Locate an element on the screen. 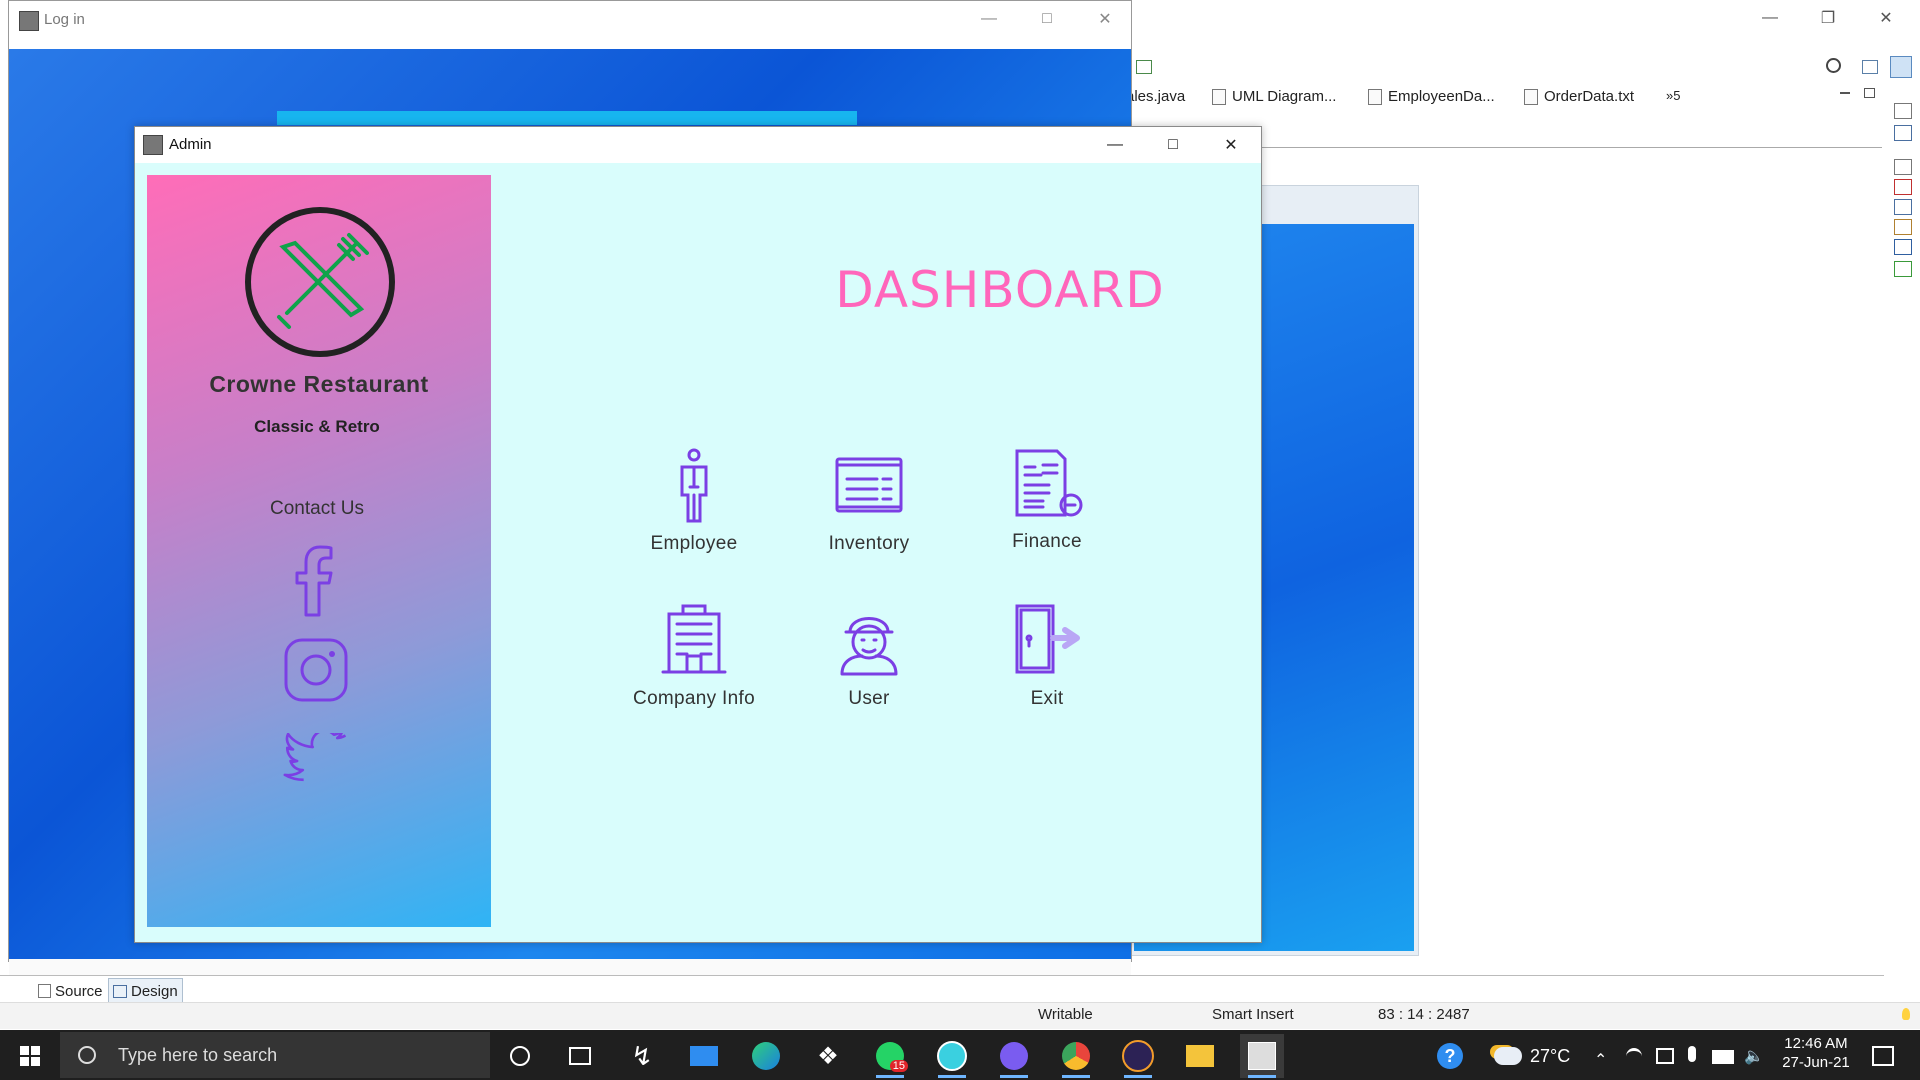 This screenshot has height=1080, width=1920. clock-time: 12:46 AM is located at coordinates (1816, 1043).